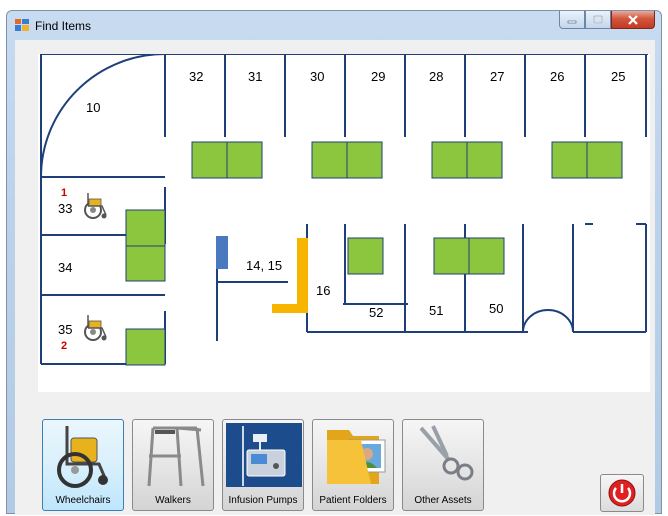 The width and height of the screenshot is (668, 516). I want to click on room-label-30: 30, so click(317, 76).